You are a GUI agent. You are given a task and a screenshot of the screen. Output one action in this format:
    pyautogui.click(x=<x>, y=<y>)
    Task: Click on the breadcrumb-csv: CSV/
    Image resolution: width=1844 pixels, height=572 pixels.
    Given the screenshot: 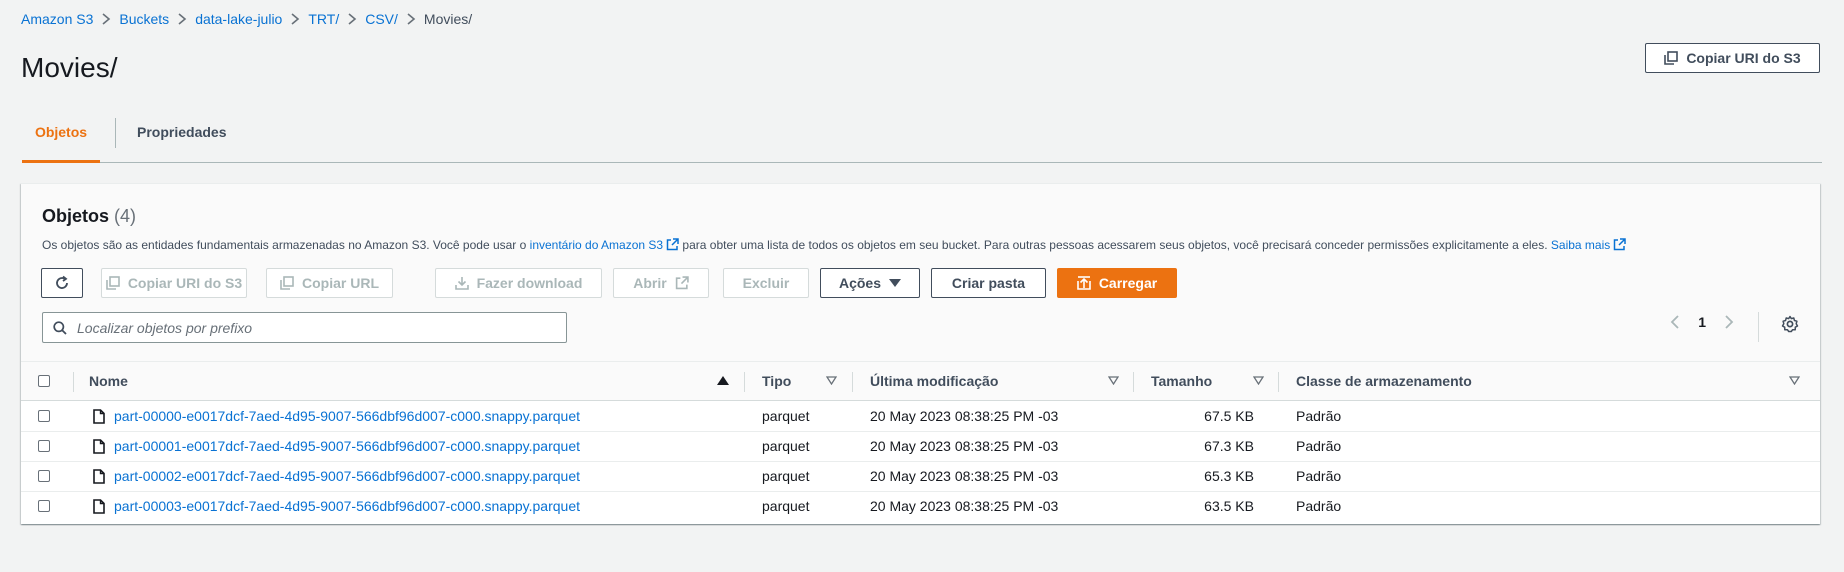 What is the action you would take?
    pyautogui.click(x=381, y=19)
    